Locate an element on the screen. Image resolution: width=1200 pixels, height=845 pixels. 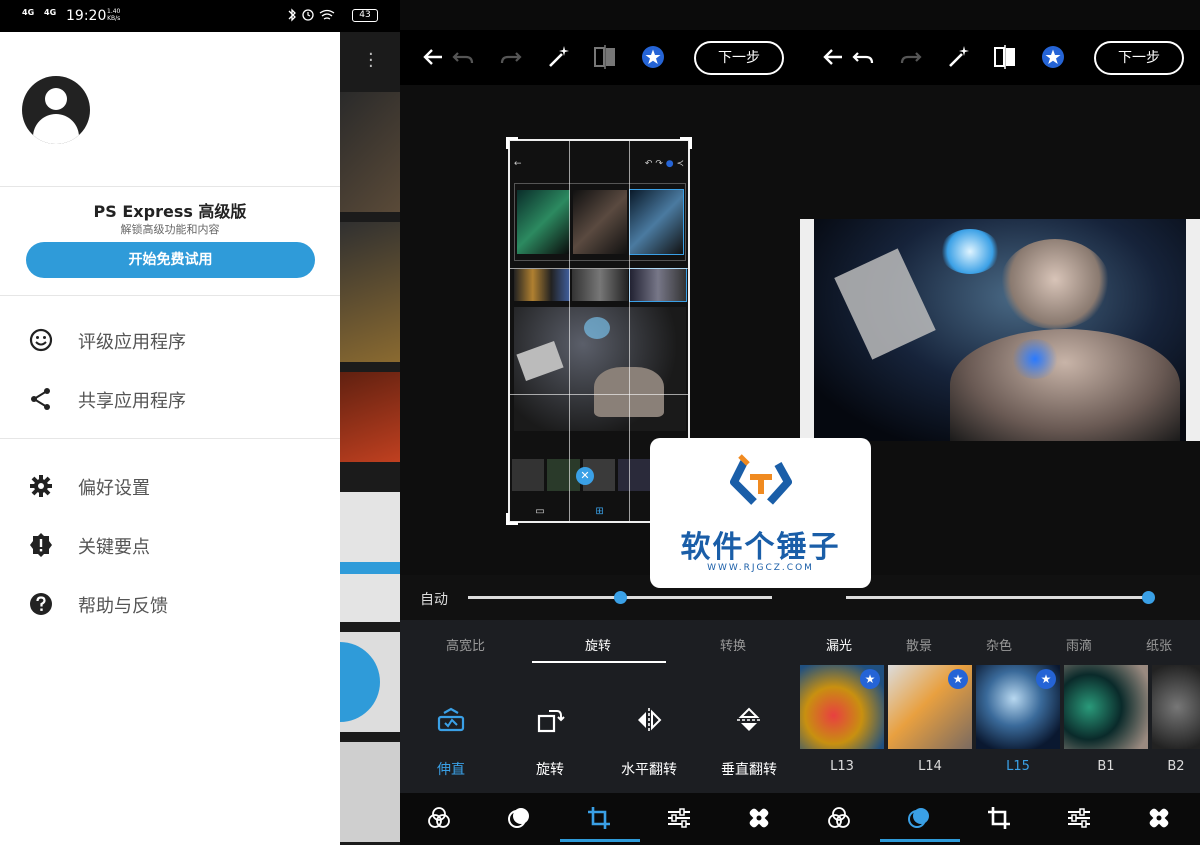
flip-horizontal-button: 水平翻转 is located at coordinates (649, 742).